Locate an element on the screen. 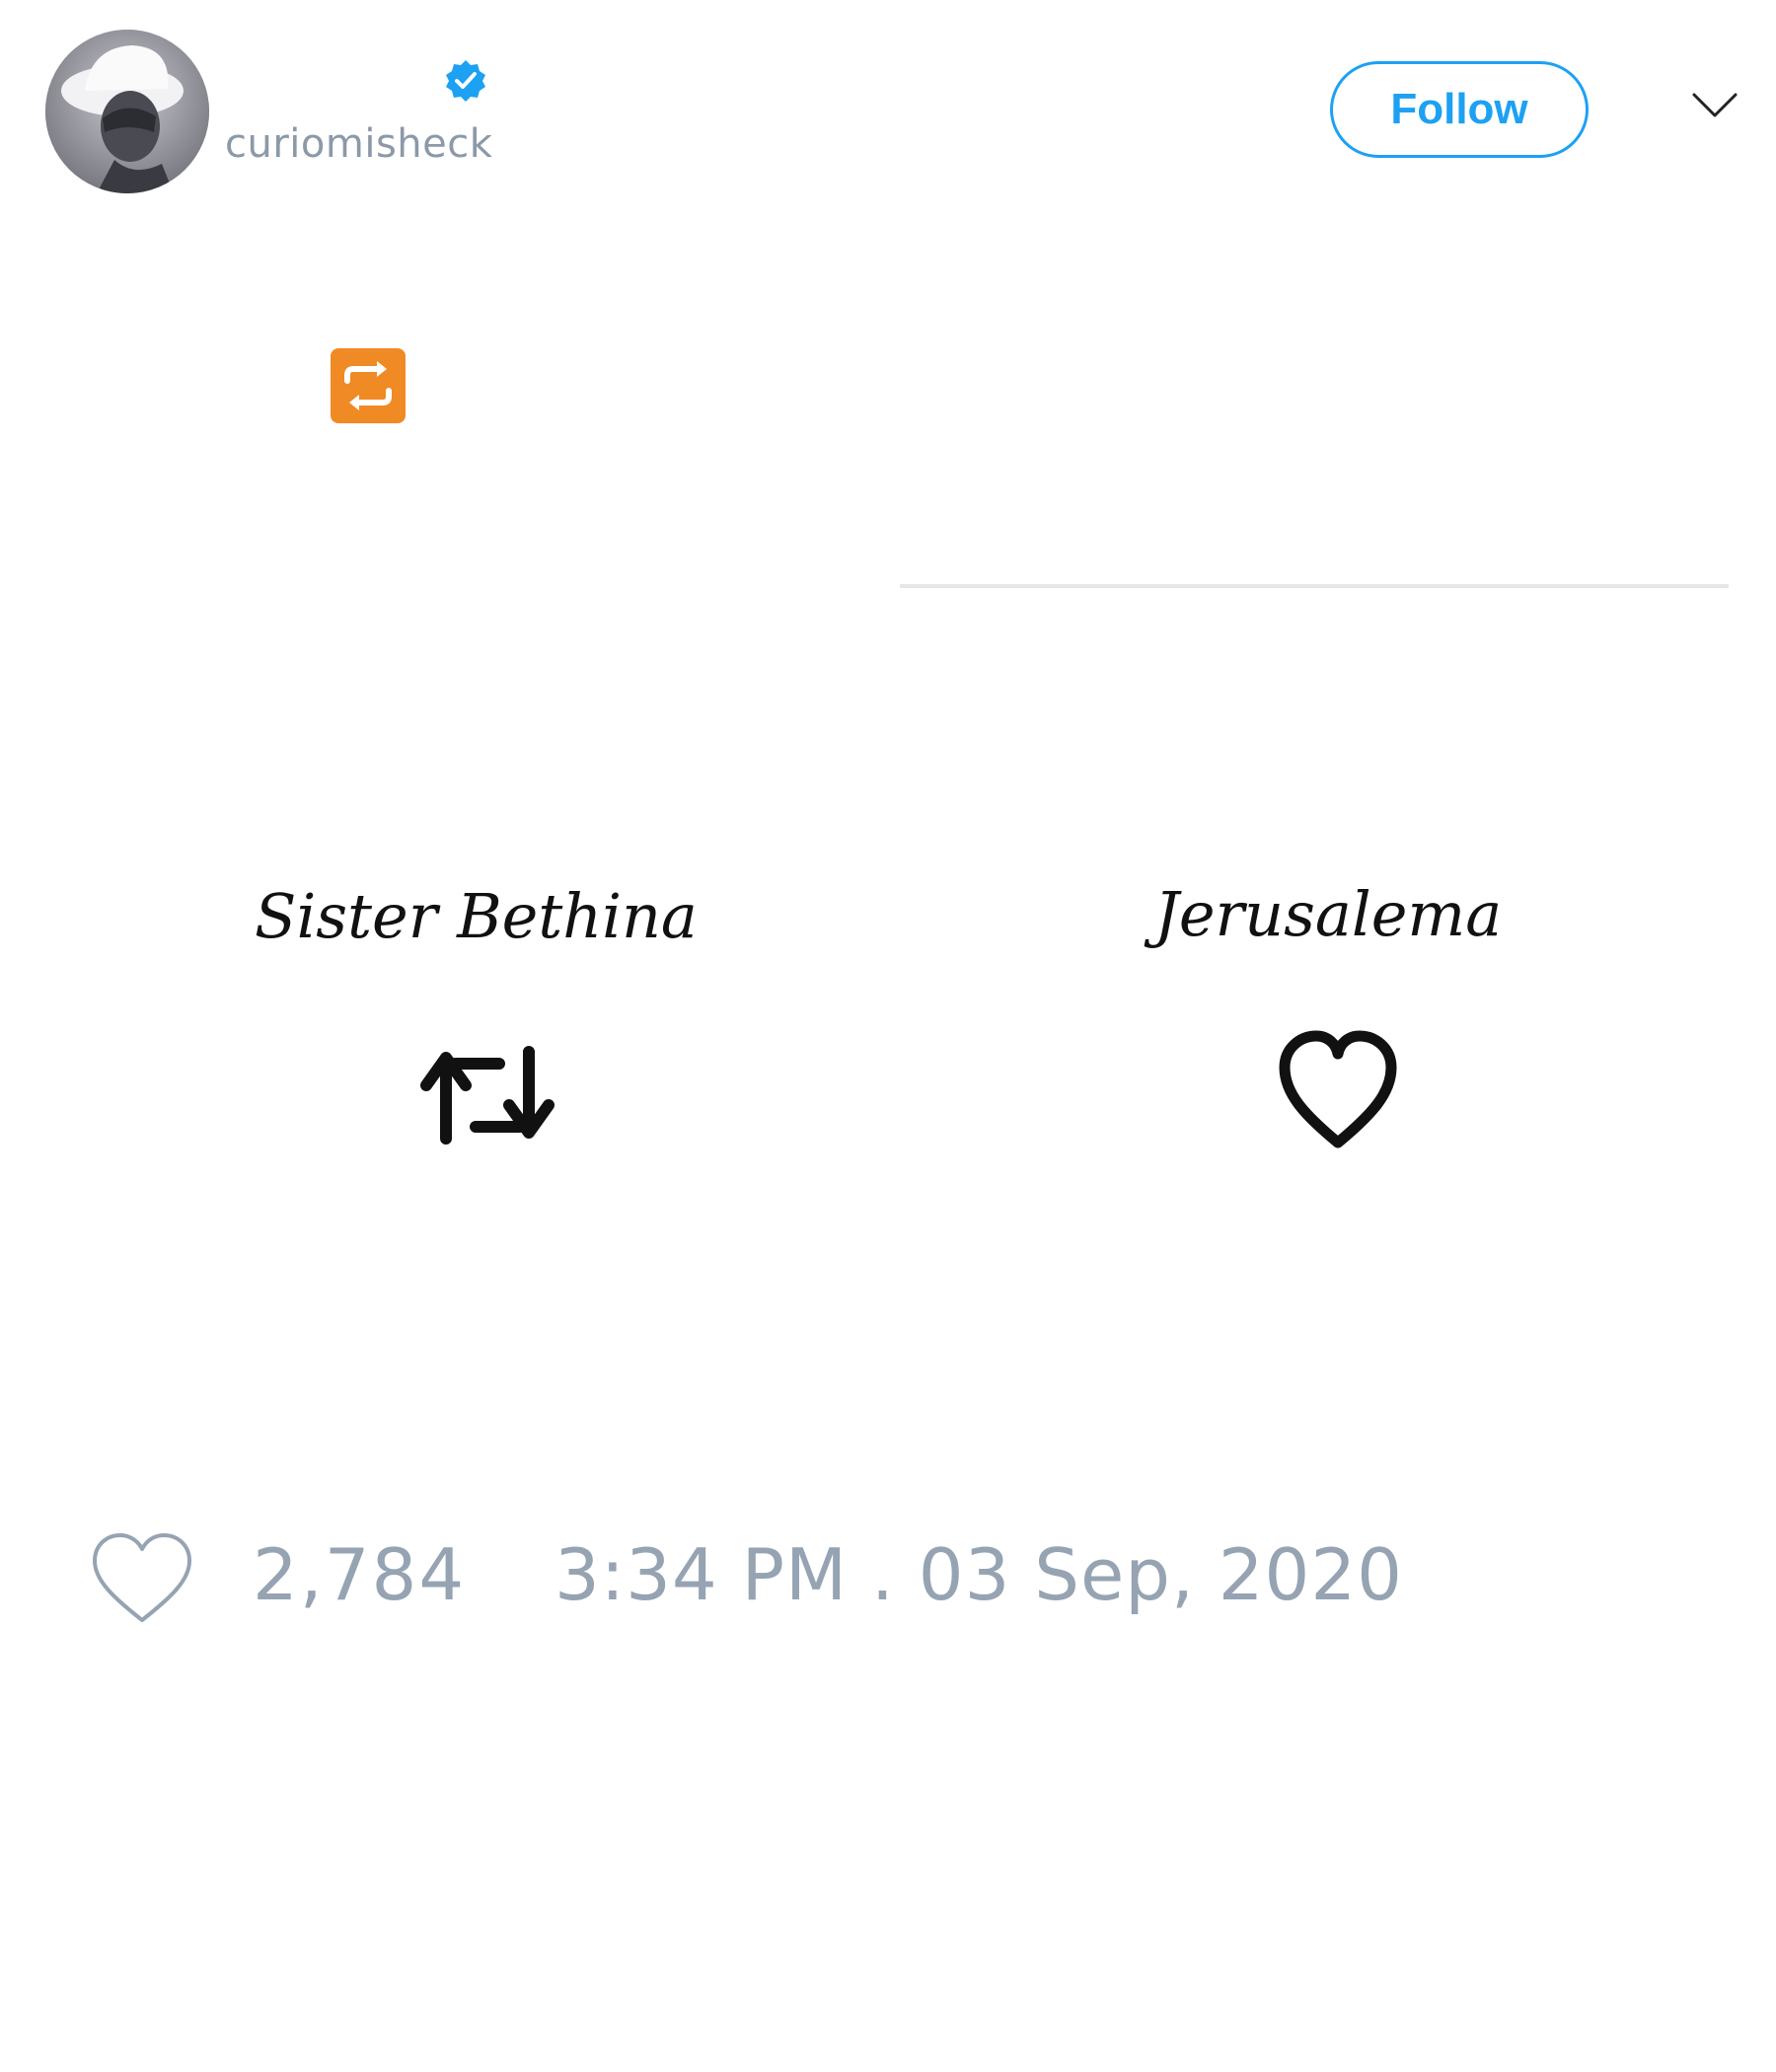 This screenshot has width=1776, height=2072. user-handle: curiomisheck is located at coordinates (359, 144).